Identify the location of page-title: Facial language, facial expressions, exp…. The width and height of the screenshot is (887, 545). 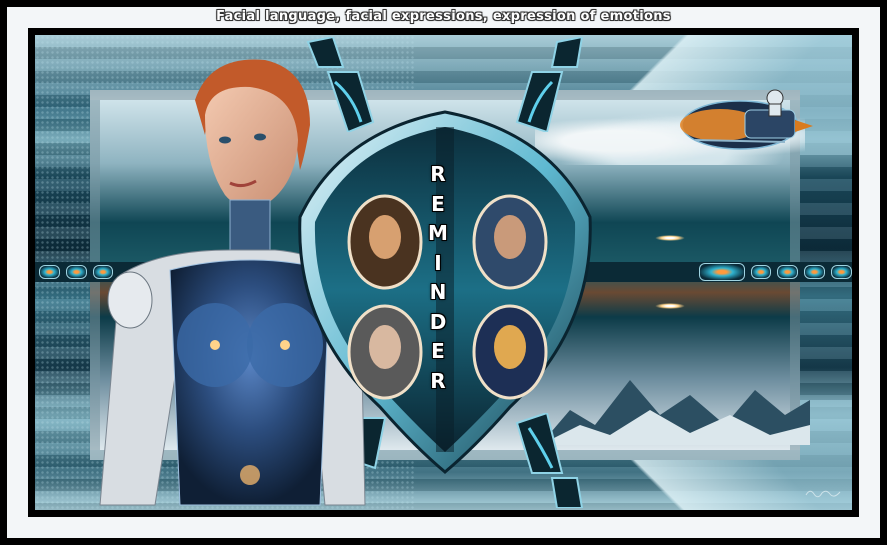
(443, 16).